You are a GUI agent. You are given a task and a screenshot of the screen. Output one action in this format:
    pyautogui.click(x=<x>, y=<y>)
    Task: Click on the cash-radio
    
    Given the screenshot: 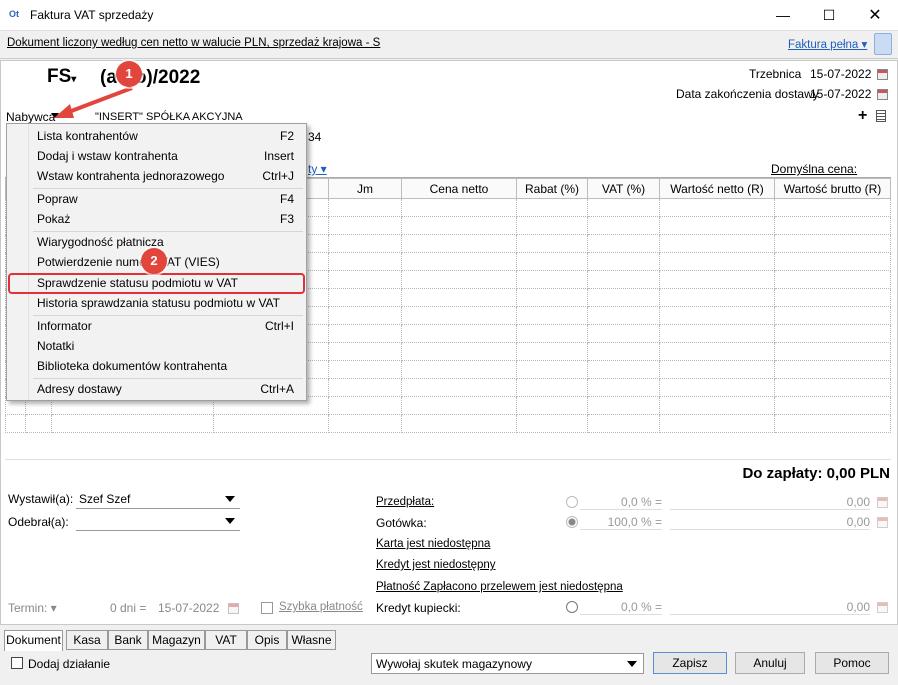 What is the action you would take?
    pyautogui.click(x=572, y=522)
    